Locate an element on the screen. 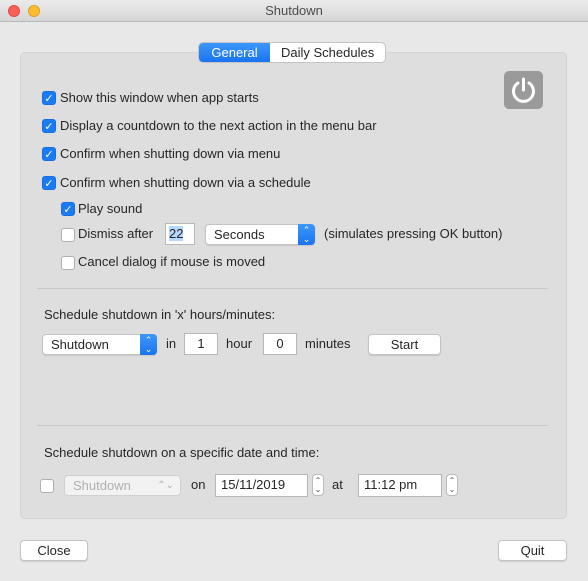 The width and height of the screenshot is (588, 581). play-sound-label: Play sound is located at coordinates (110, 208).